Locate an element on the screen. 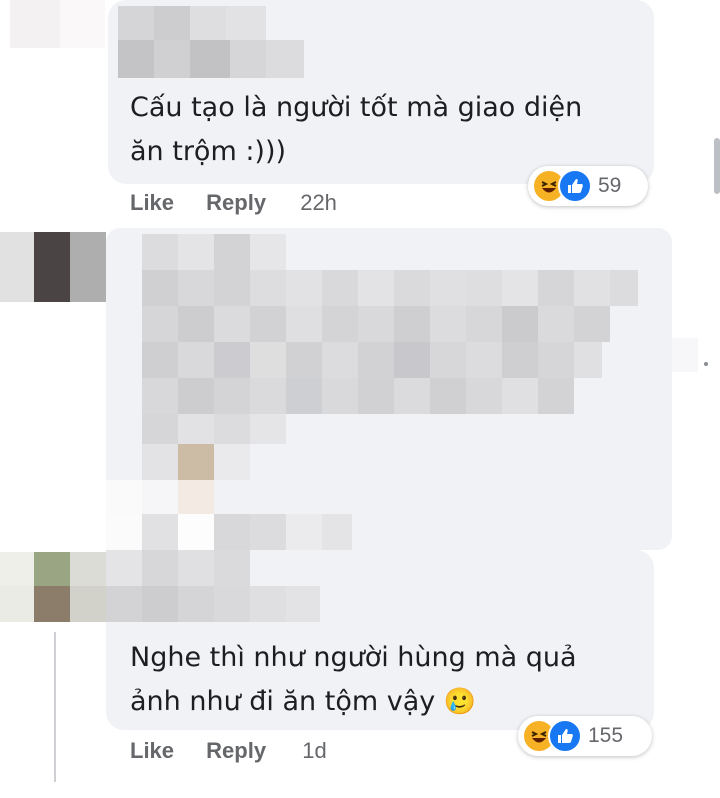 The image size is (720, 798). reaction-summary-1: 59 is located at coordinates (588, 186).